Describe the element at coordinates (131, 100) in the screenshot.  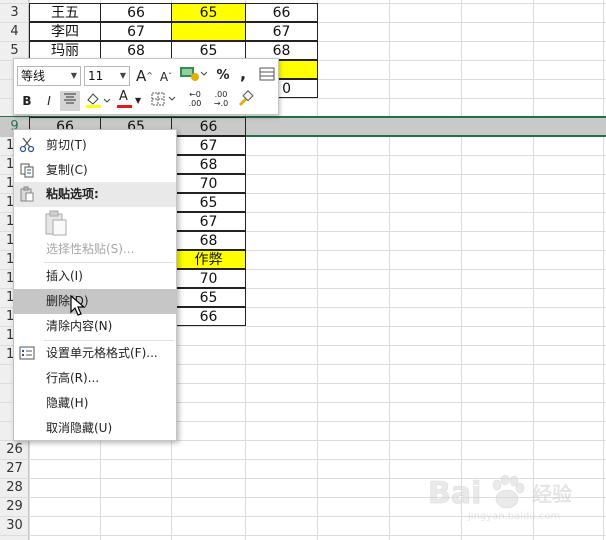
I see `font-color-button: A ▼` at that location.